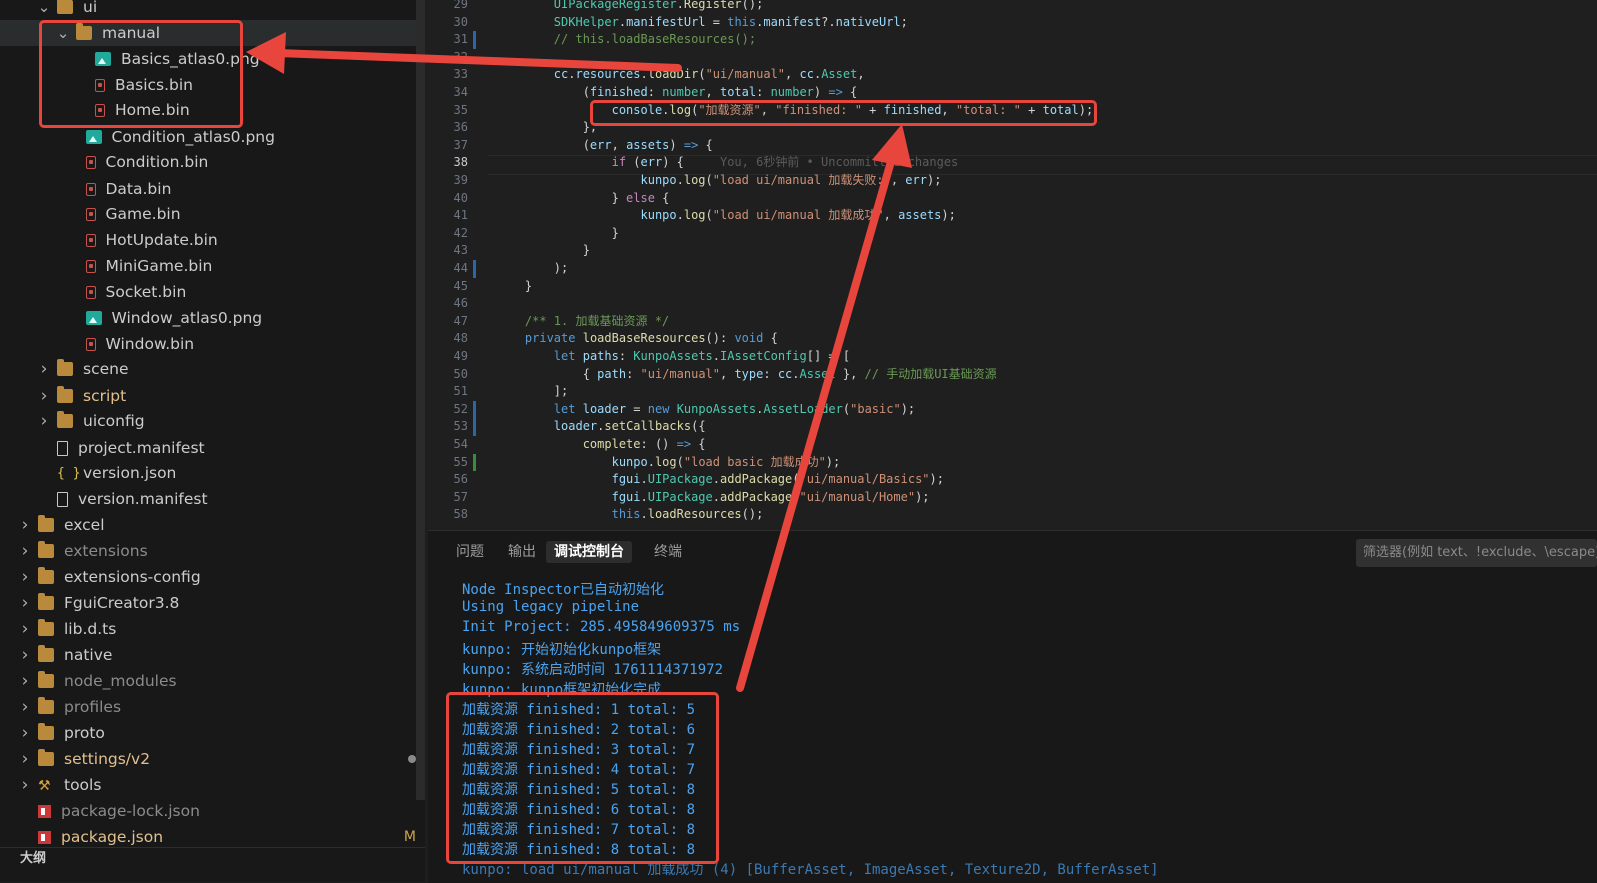 This screenshot has width=1597, height=883. Describe the element at coordinates (212, 707) in the screenshot. I see `tree-item: › profiles` at that location.